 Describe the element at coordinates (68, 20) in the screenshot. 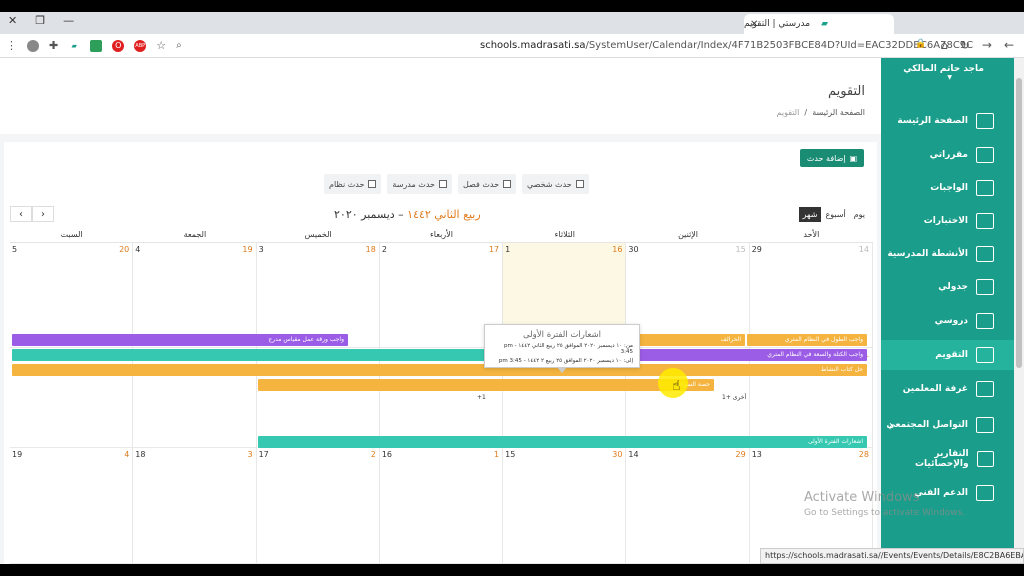

I see `minimize-window-icon: —` at that location.